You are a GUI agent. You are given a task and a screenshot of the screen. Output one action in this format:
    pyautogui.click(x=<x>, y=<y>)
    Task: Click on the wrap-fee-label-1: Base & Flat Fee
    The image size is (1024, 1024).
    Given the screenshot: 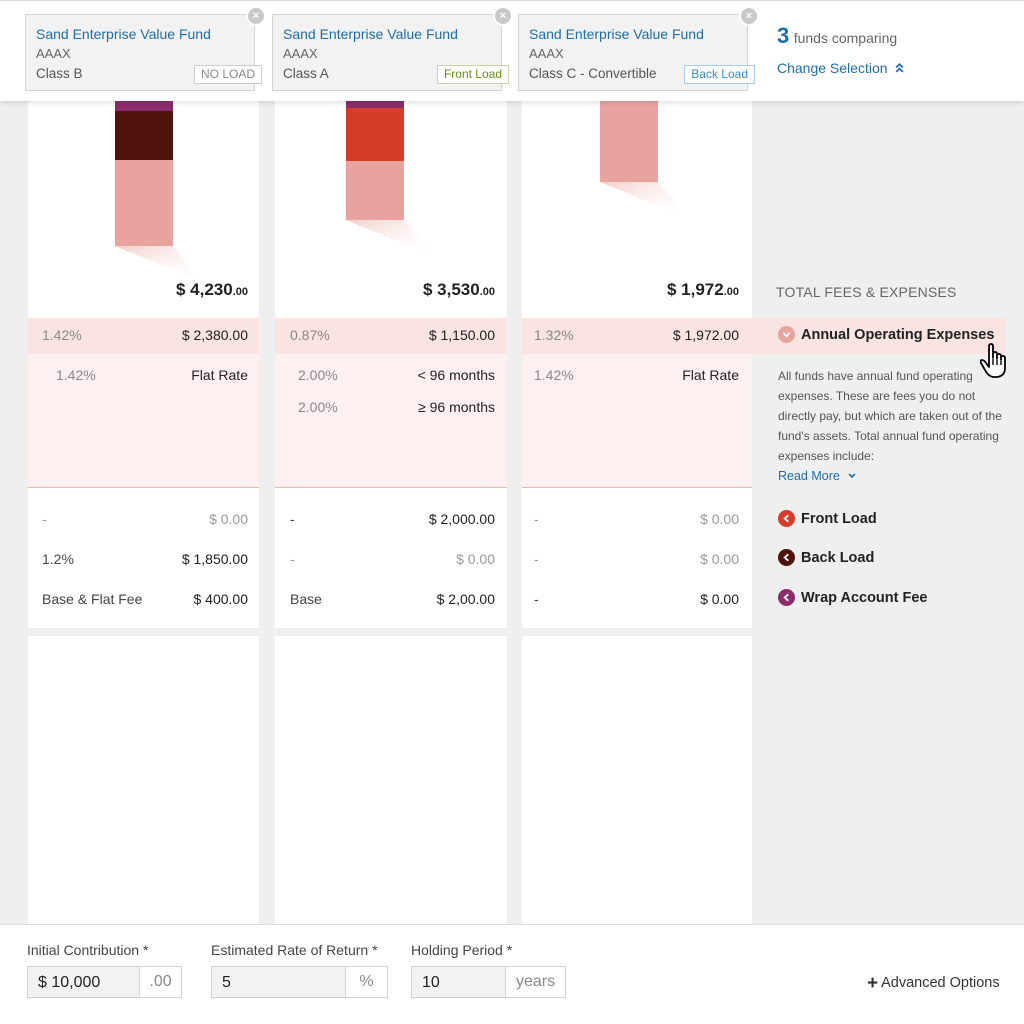 What is the action you would take?
    pyautogui.click(x=92, y=599)
    